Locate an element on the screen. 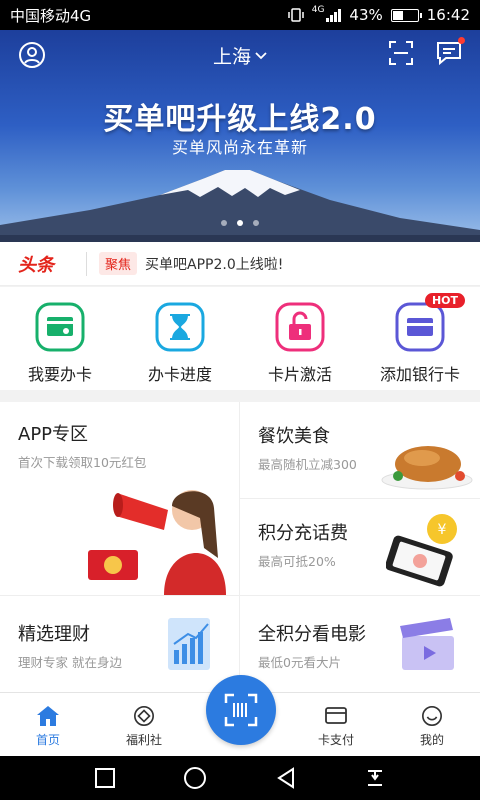  nav-welfare: 福利社 is located at coordinates (144, 724).